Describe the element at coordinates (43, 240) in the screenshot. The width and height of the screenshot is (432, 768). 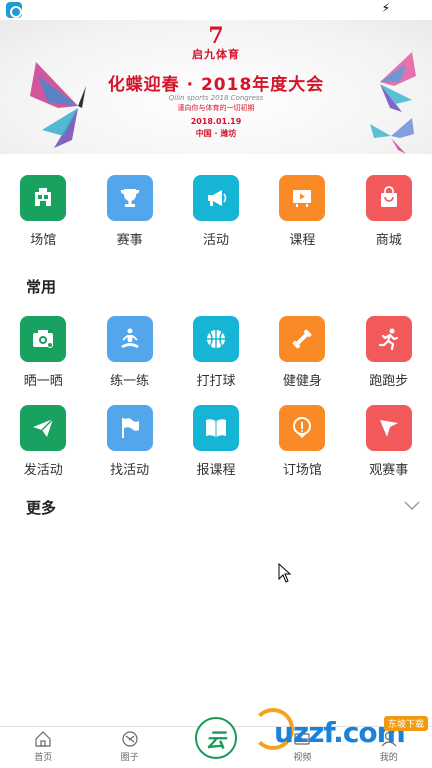
I see `category-label: 场馆` at that location.